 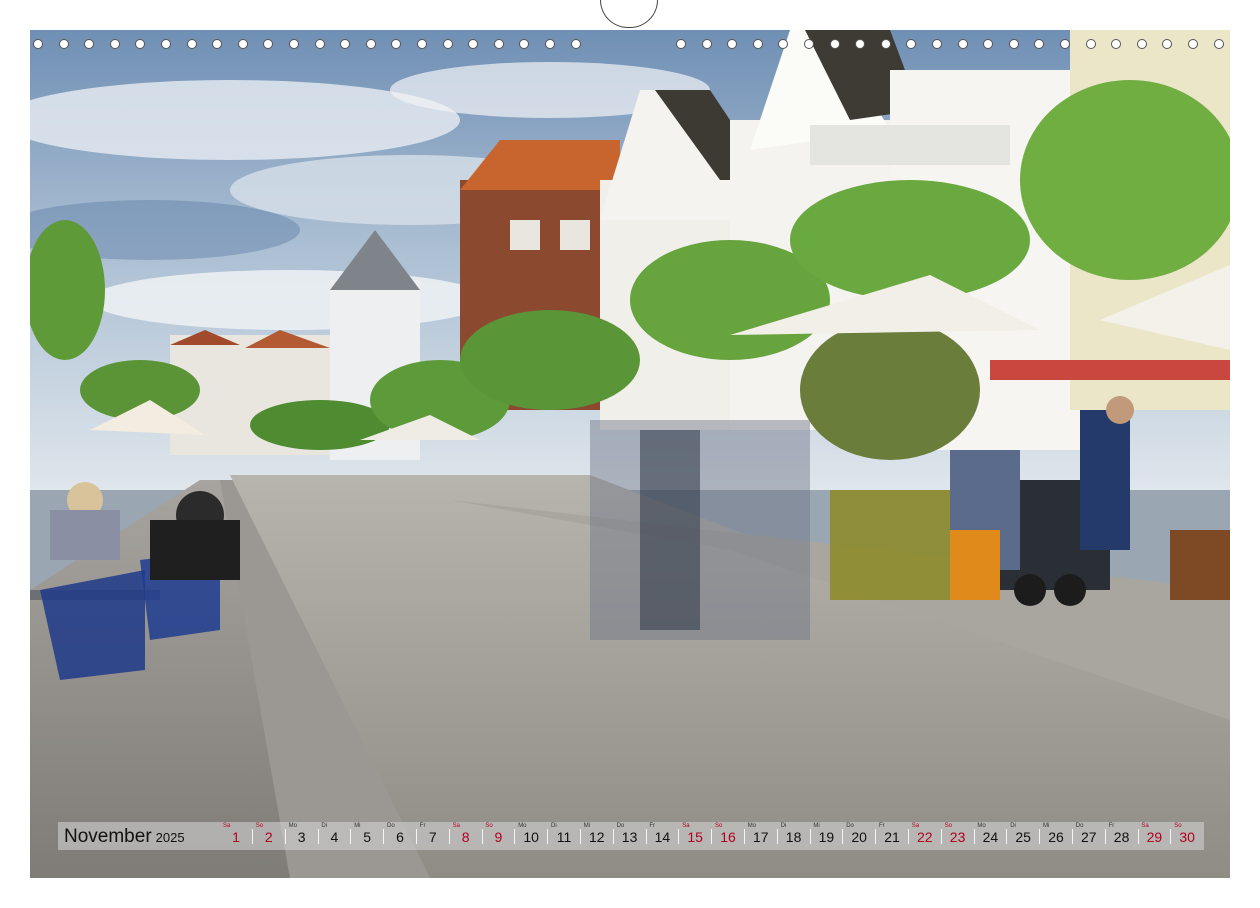 I want to click on day-number: 24, so click(x=990, y=837).